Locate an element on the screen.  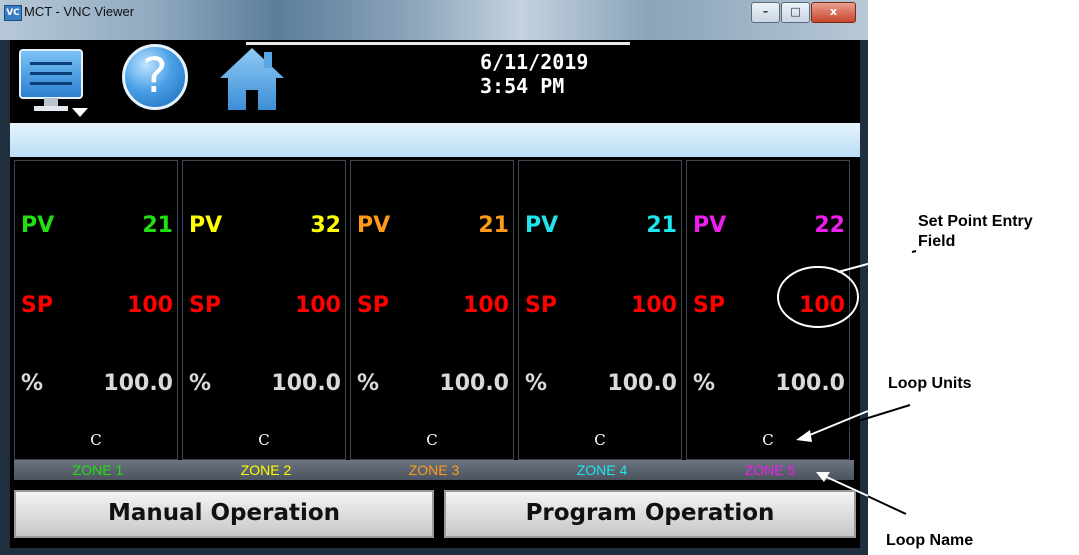
pv-value: 22 is located at coordinates (829, 225).